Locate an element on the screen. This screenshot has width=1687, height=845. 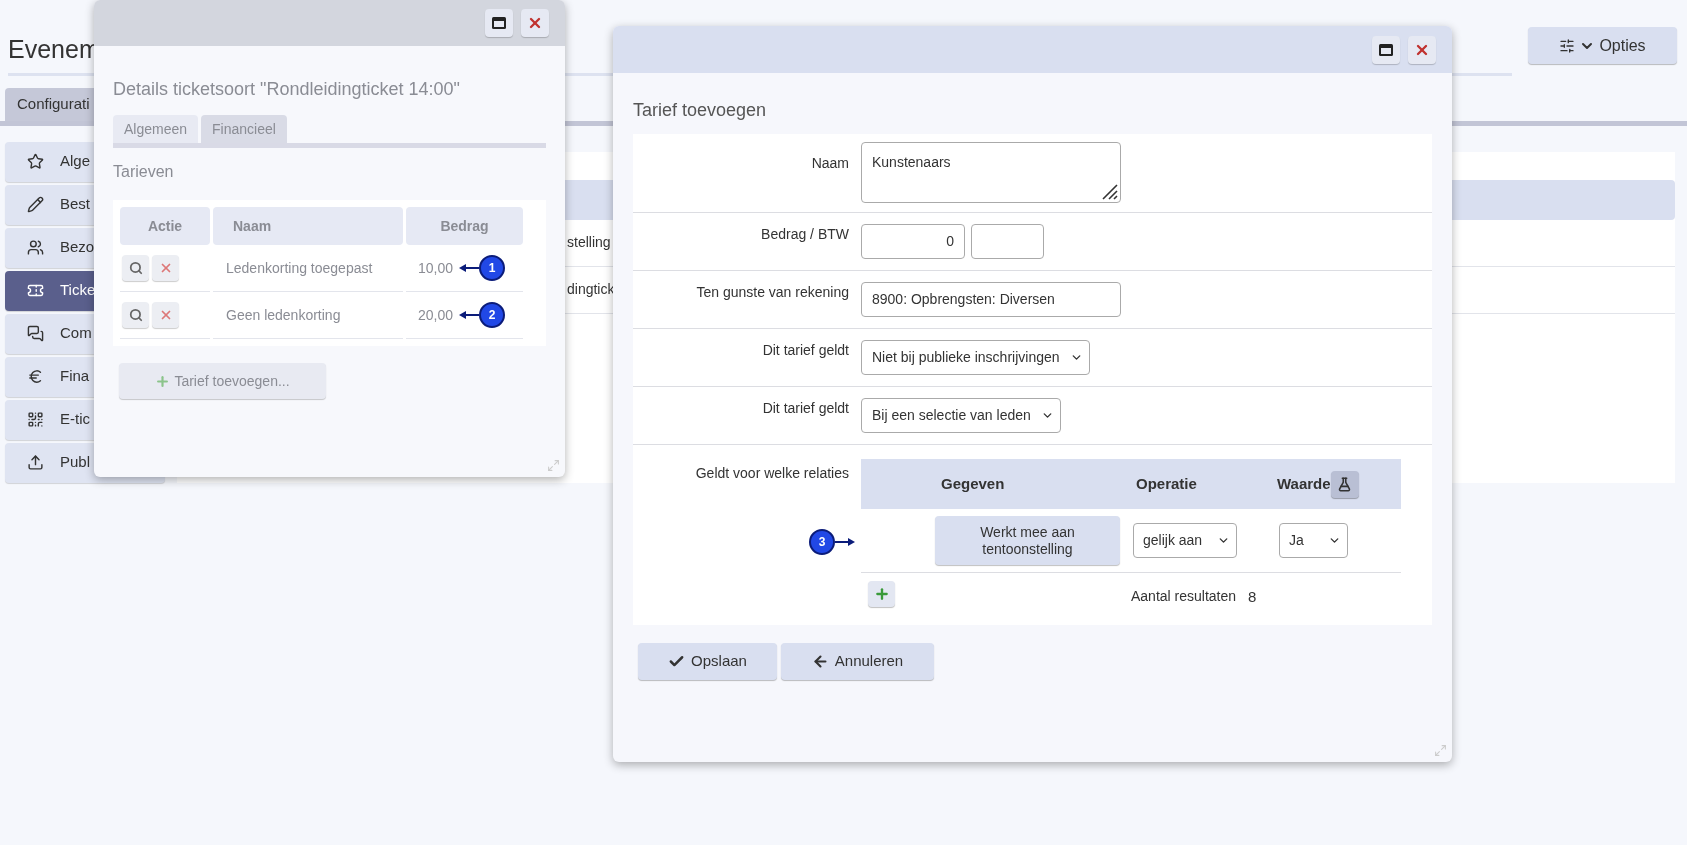
column-header: Gegeven is located at coordinates (973, 483).